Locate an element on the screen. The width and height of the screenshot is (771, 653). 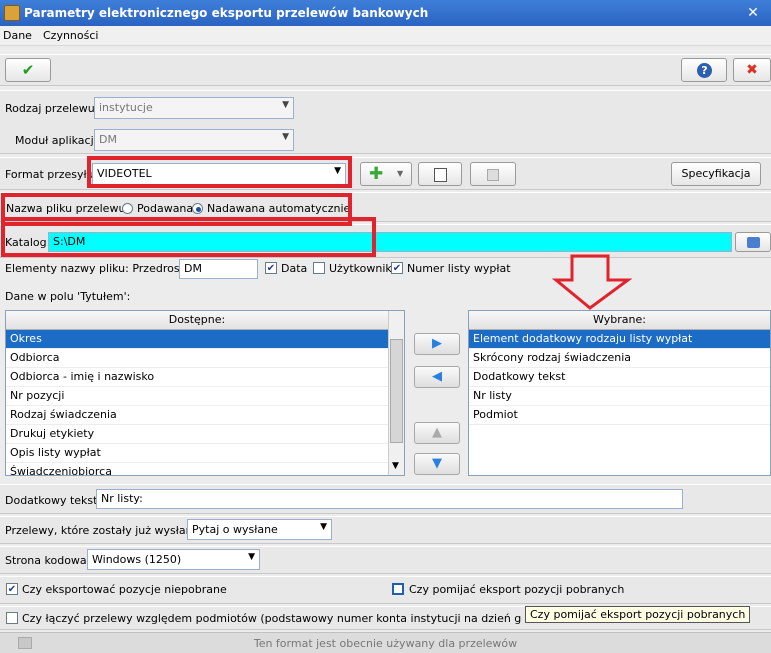
check-pomijac-label: Czy pomijać eksport pozycji pobranych is located at coordinates (517, 589).